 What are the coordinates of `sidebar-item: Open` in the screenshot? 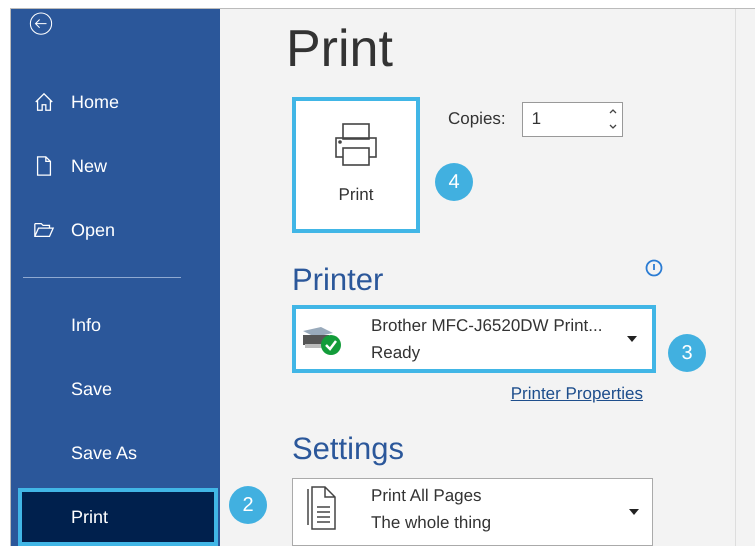 It's located at (118, 230).